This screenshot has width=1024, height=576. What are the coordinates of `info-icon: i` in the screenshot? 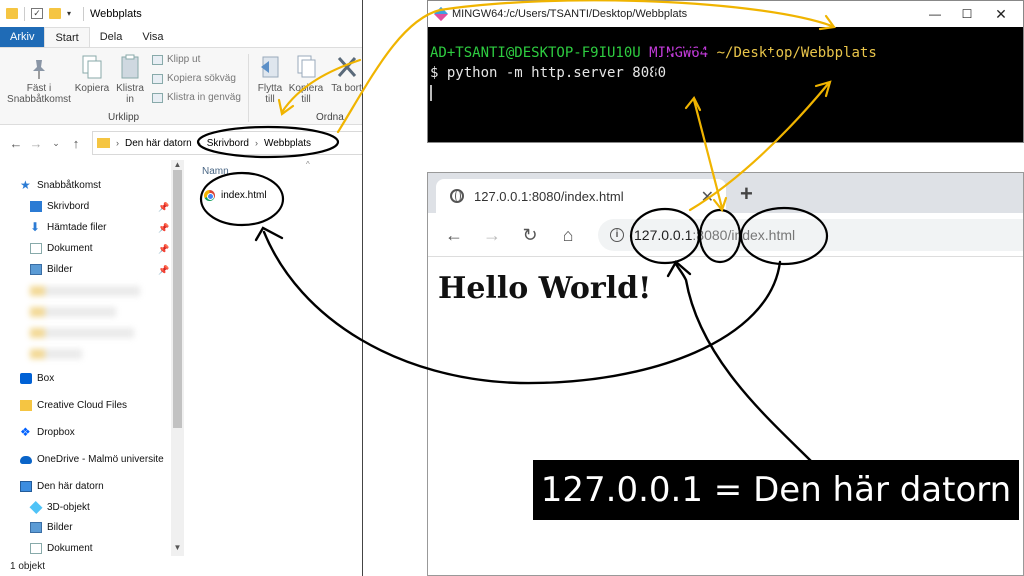 It's located at (617, 235).